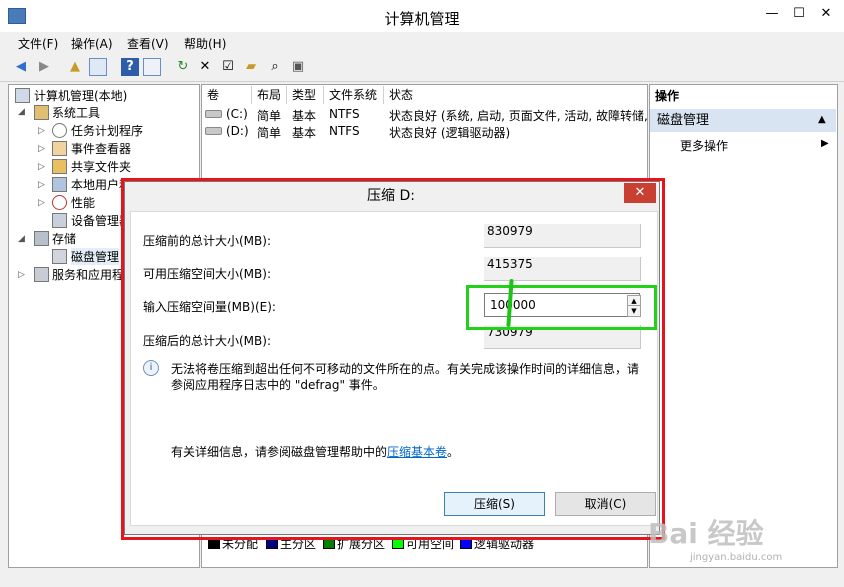  Describe the element at coordinates (298, 67) in the screenshot. I see `disk-icon: ▣` at that location.